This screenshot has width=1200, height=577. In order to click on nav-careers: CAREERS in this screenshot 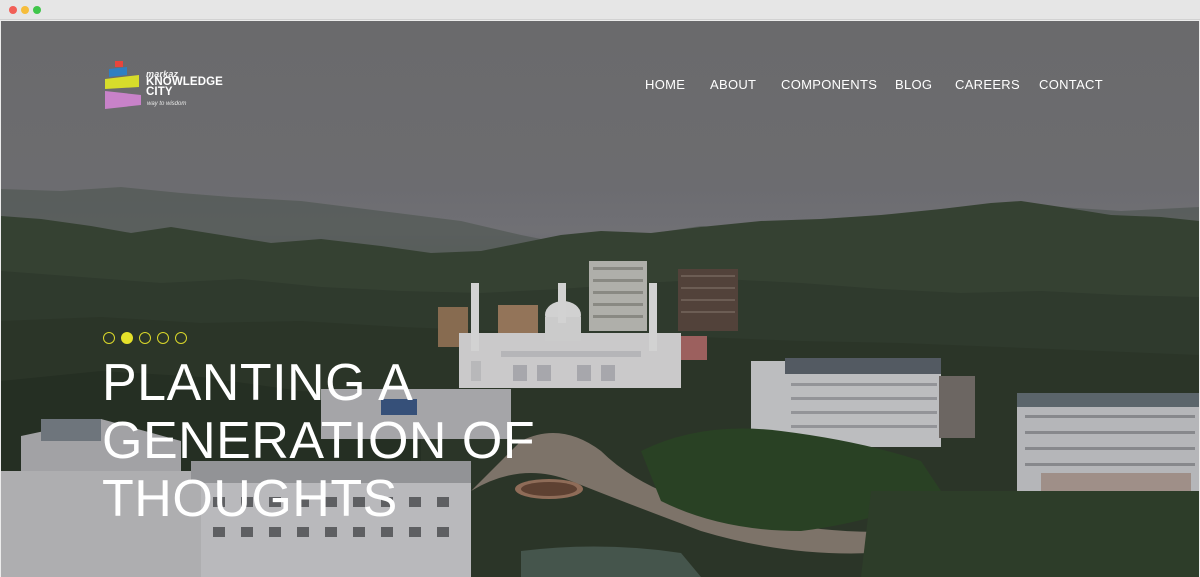, I will do `click(987, 84)`.